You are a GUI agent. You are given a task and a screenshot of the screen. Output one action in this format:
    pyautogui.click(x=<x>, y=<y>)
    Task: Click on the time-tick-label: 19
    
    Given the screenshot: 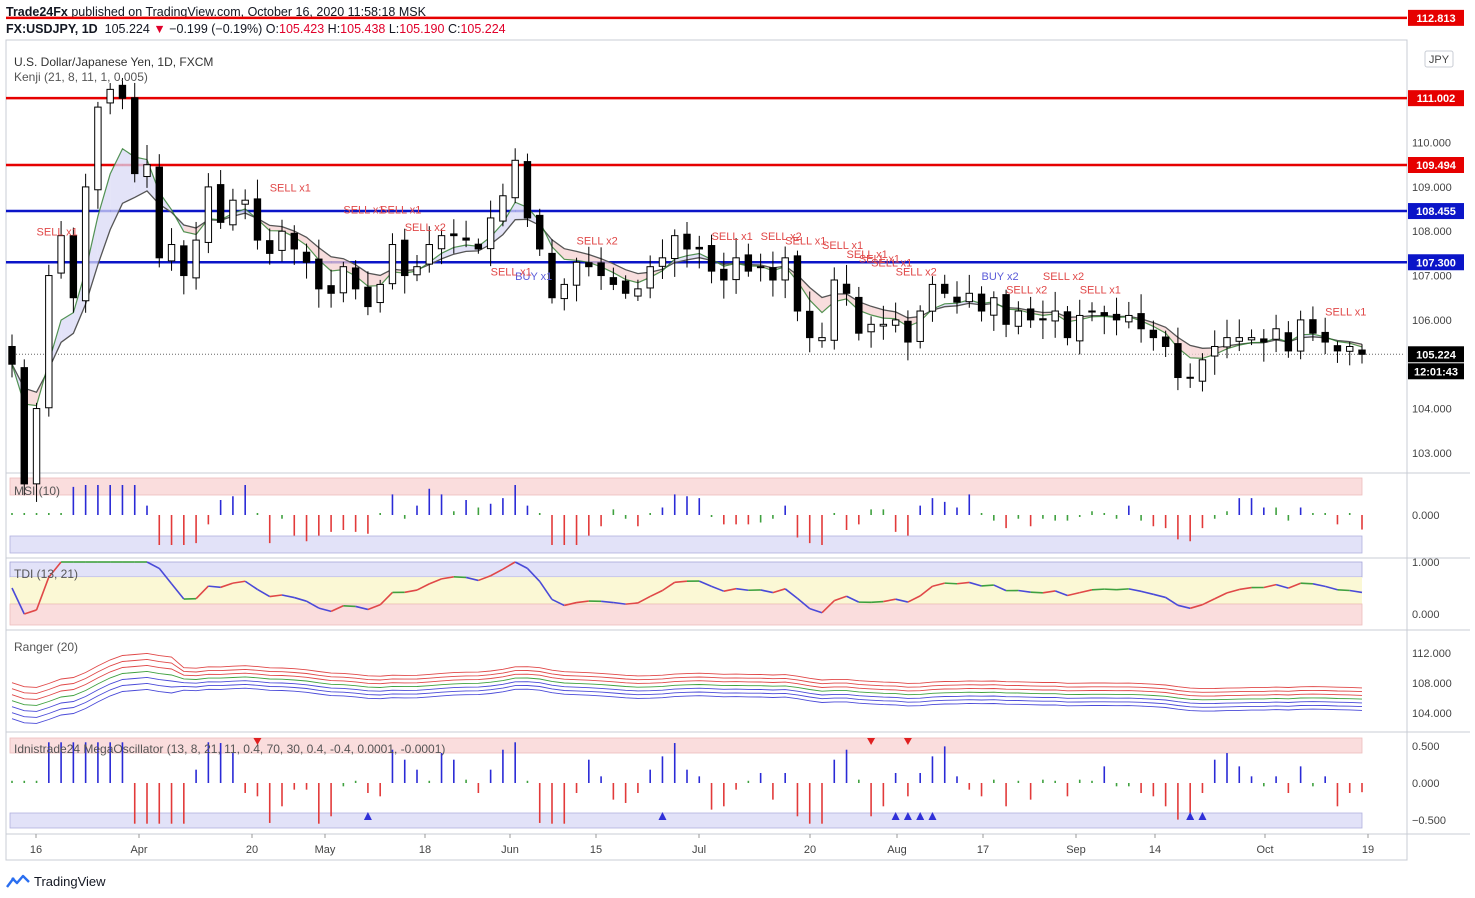 What is the action you would take?
    pyautogui.click(x=1368, y=850)
    